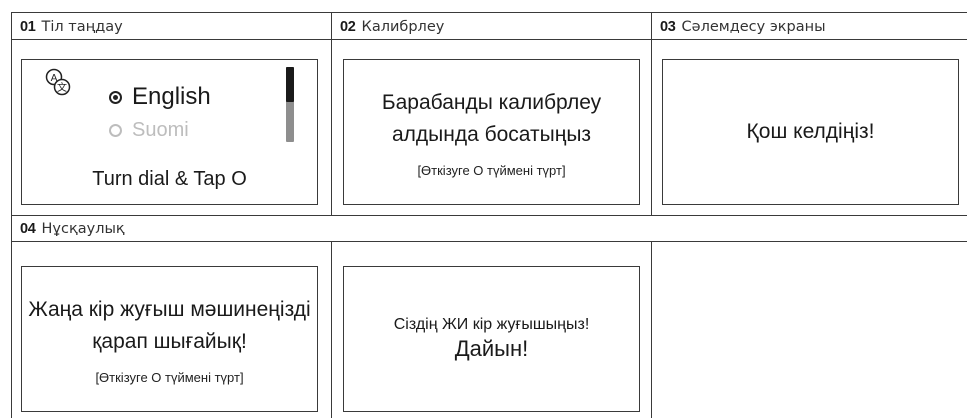 The width and height of the screenshot is (967, 418). I want to click on section-header-language: 01 Тіл таңдау, so click(171, 26).